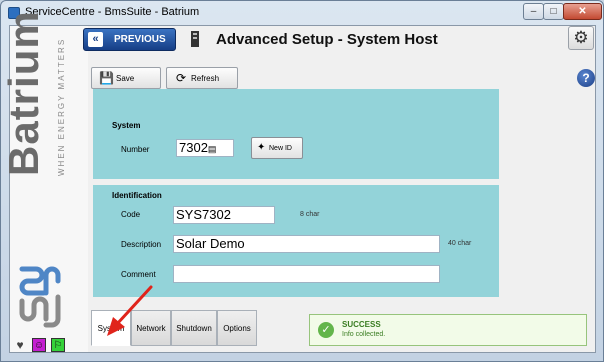  I want to click on success-message: Info collected., so click(364, 334).